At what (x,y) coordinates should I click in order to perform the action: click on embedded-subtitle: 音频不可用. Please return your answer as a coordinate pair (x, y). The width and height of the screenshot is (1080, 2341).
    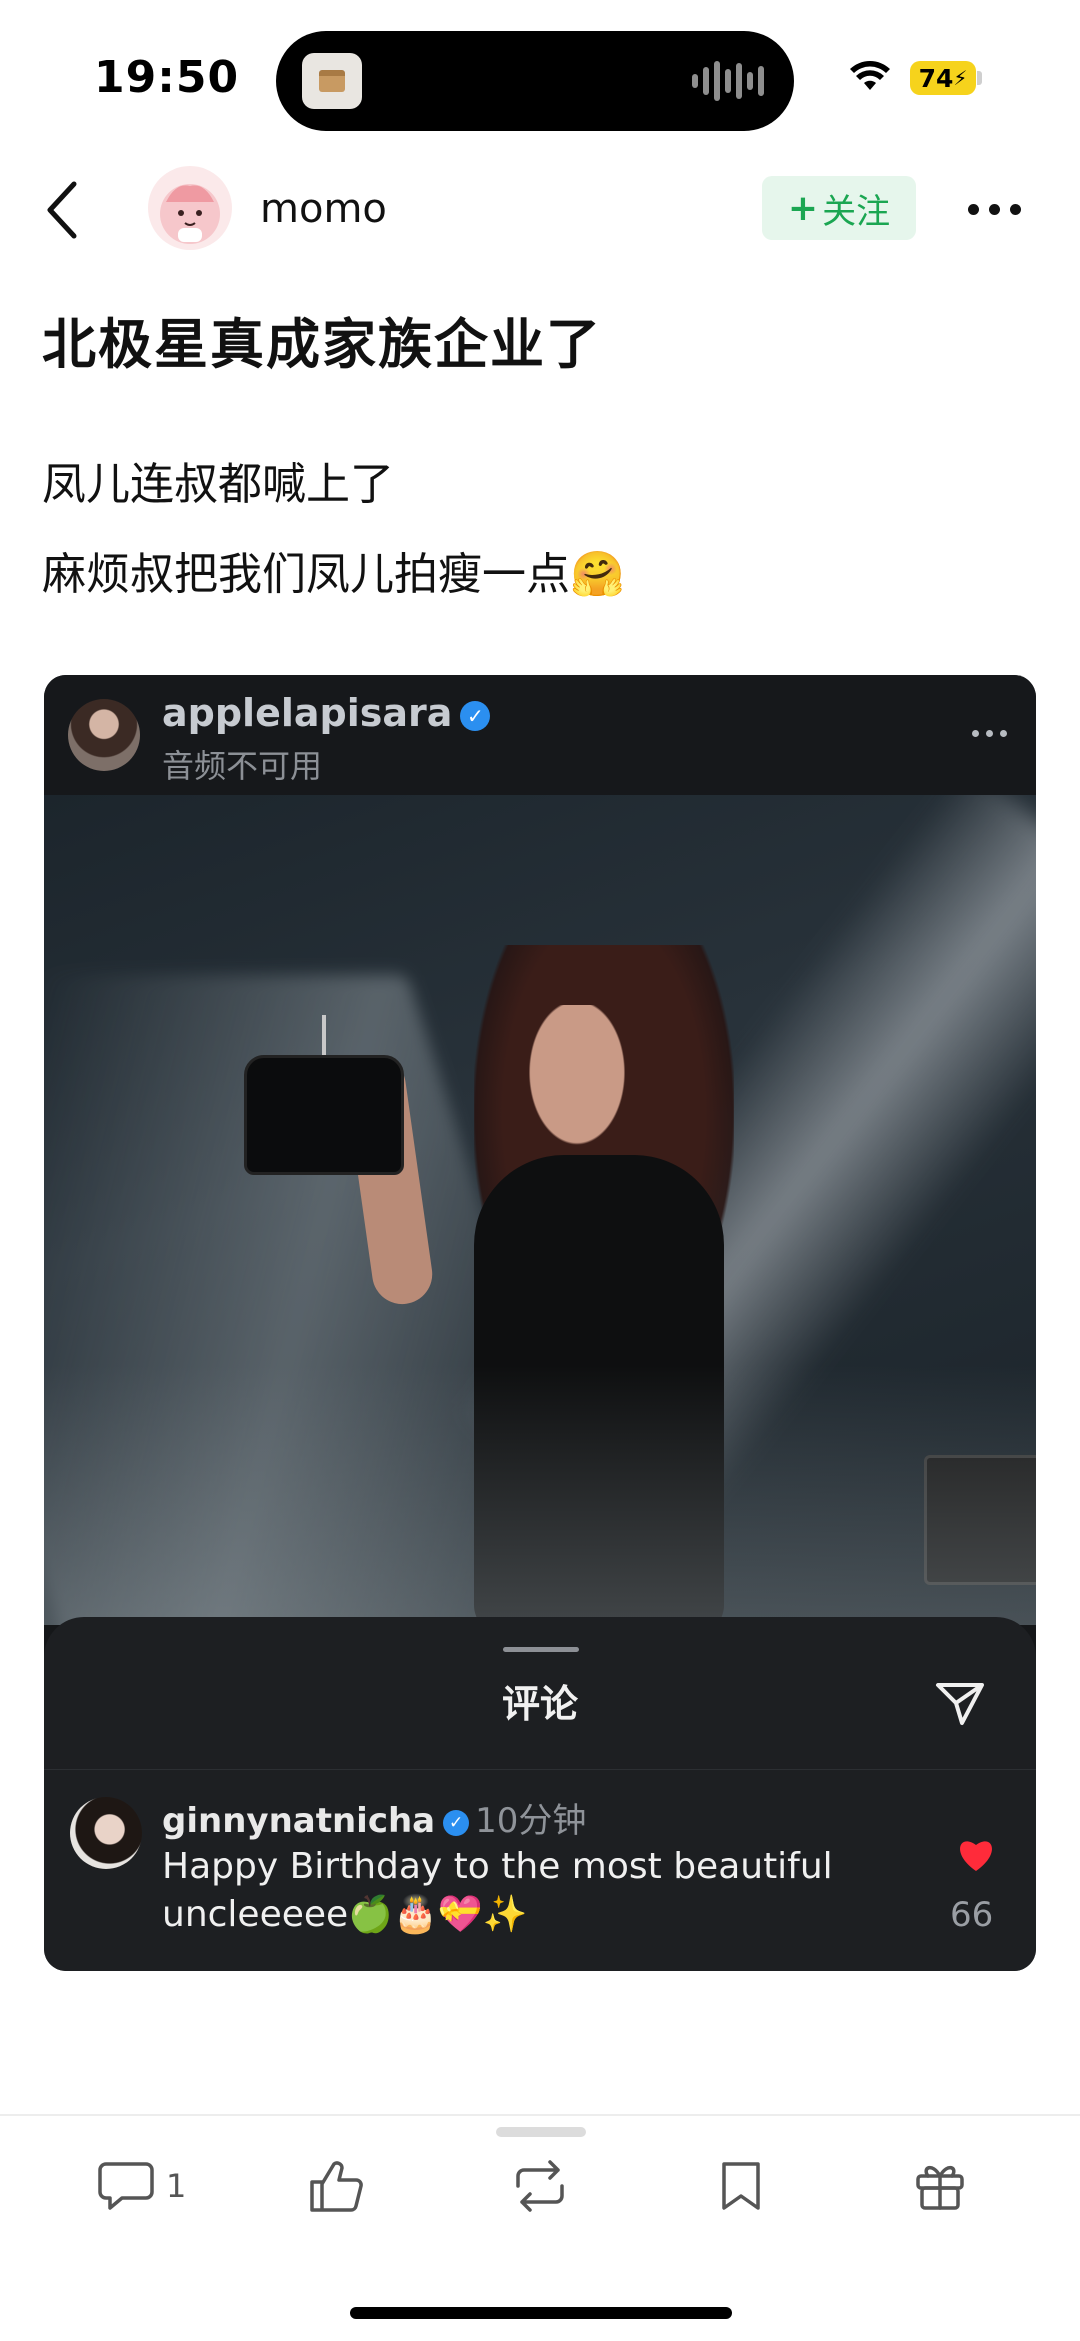
    Looking at the image, I should click on (242, 766).